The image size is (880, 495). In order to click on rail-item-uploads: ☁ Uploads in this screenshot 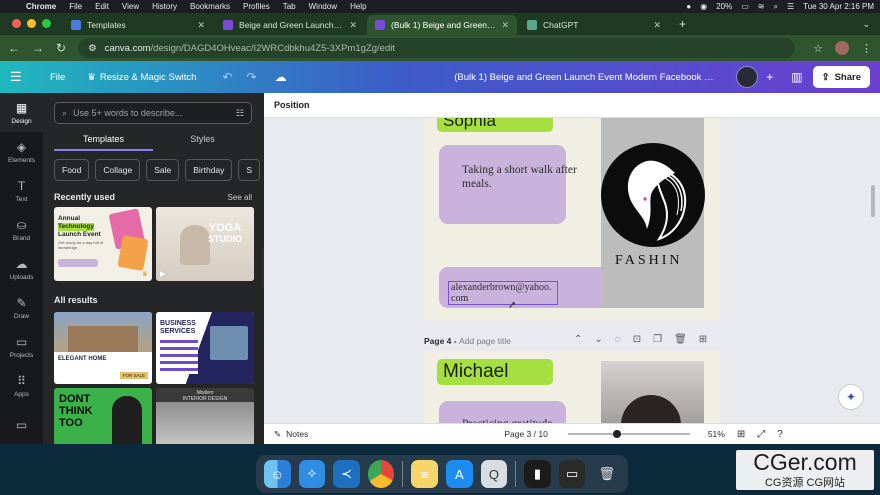, I will do `click(21, 268)`.